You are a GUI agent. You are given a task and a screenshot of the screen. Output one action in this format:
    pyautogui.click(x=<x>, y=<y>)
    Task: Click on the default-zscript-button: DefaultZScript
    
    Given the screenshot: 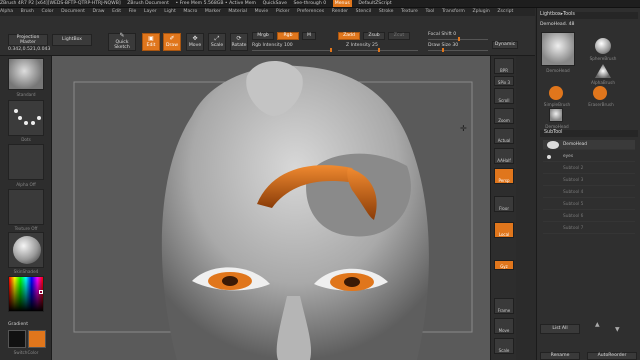 What is the action you would take?
    pyautogui.click(x=374, y=3)
    